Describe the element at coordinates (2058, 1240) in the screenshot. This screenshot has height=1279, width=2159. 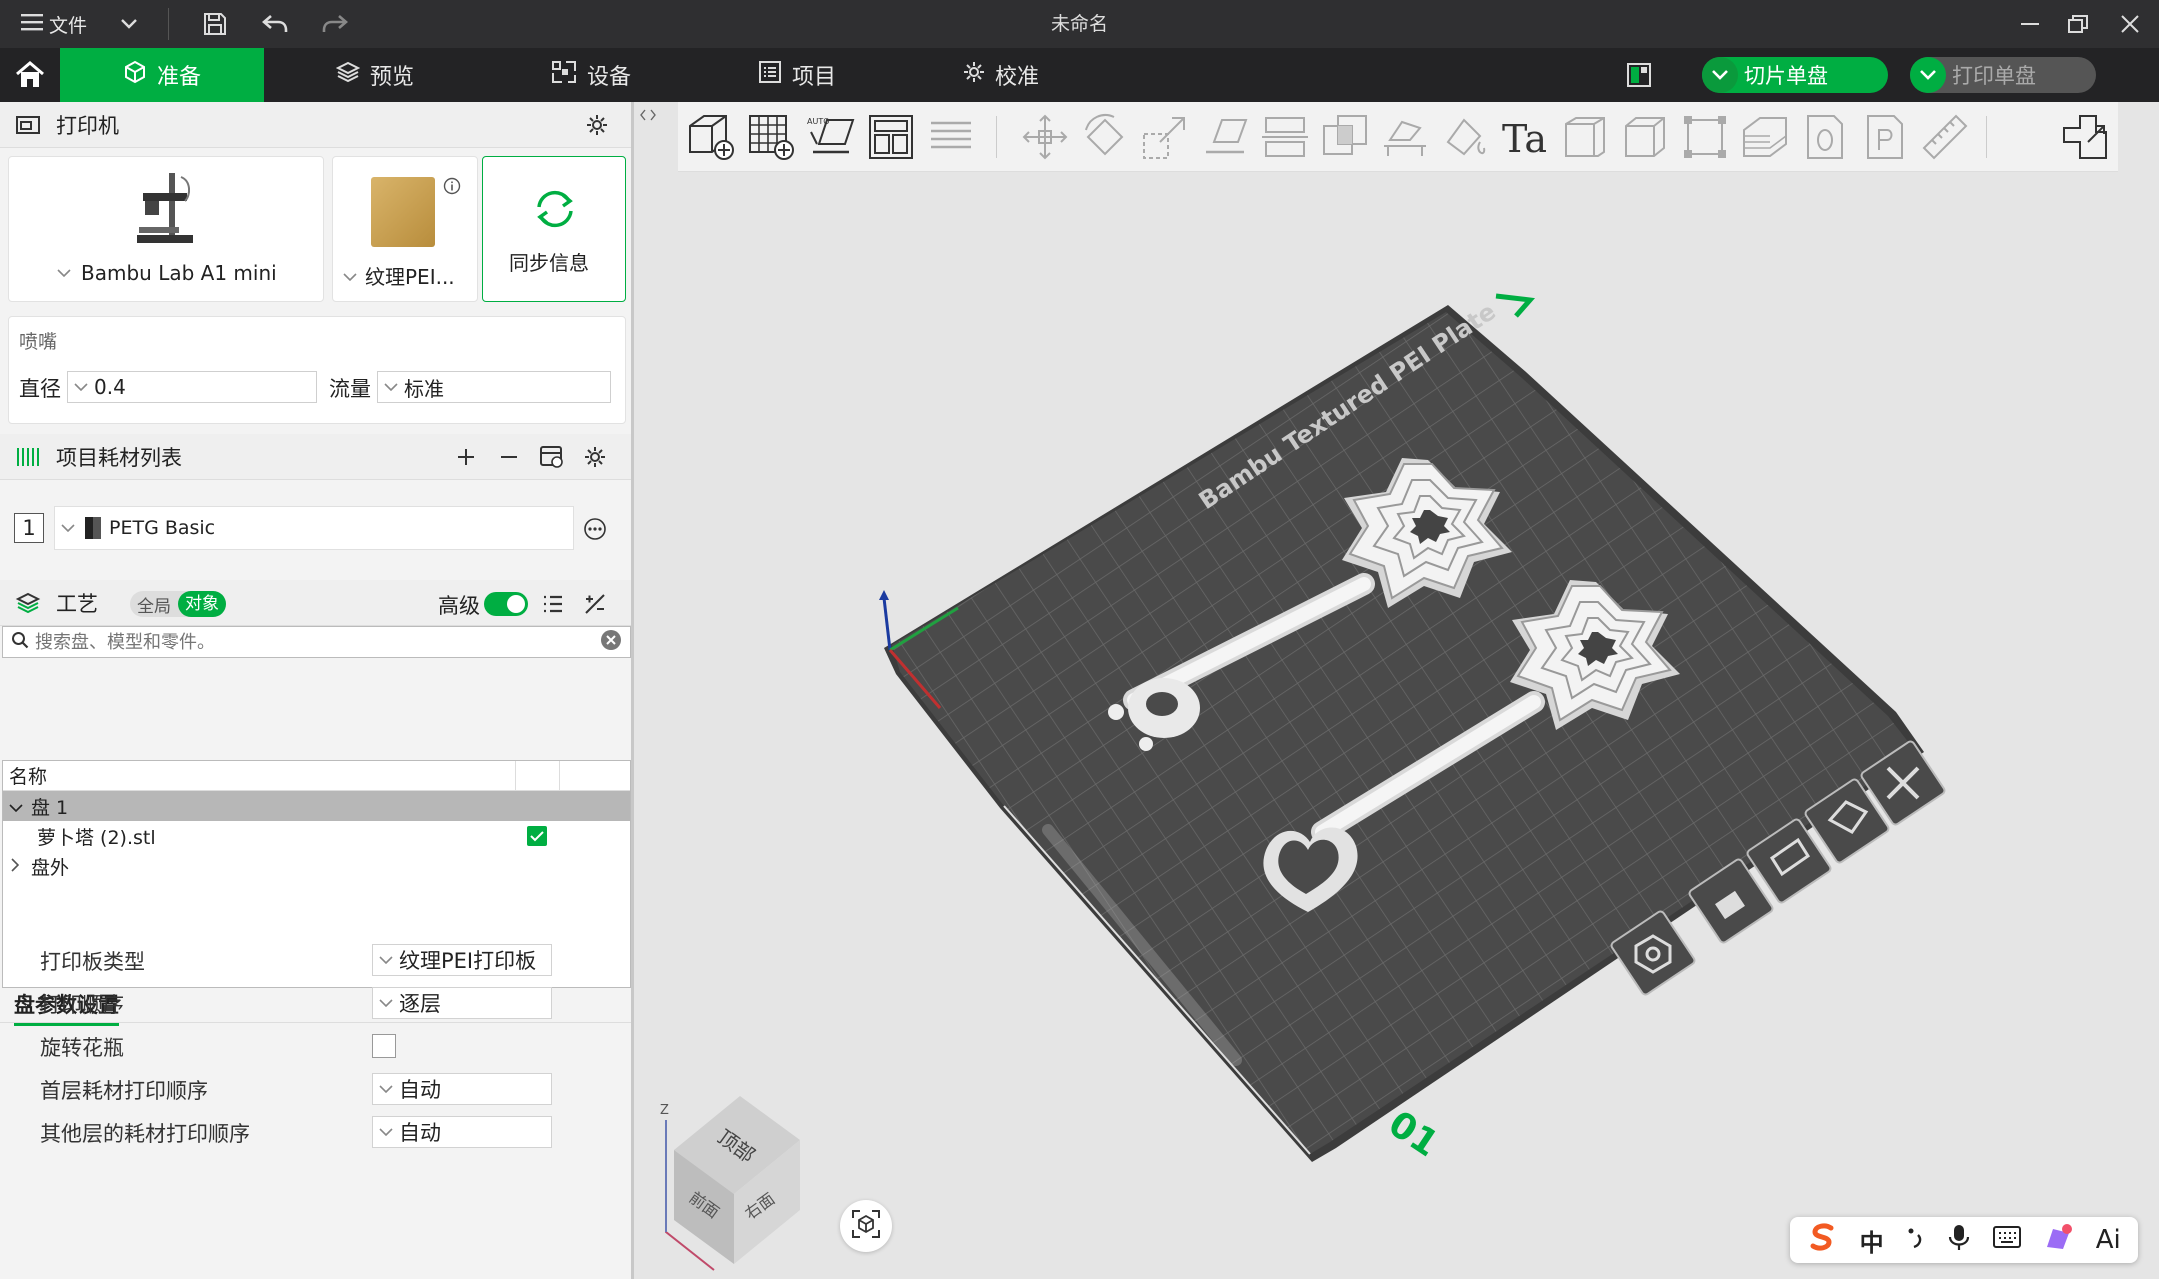
I see `skin-icon` at that location.